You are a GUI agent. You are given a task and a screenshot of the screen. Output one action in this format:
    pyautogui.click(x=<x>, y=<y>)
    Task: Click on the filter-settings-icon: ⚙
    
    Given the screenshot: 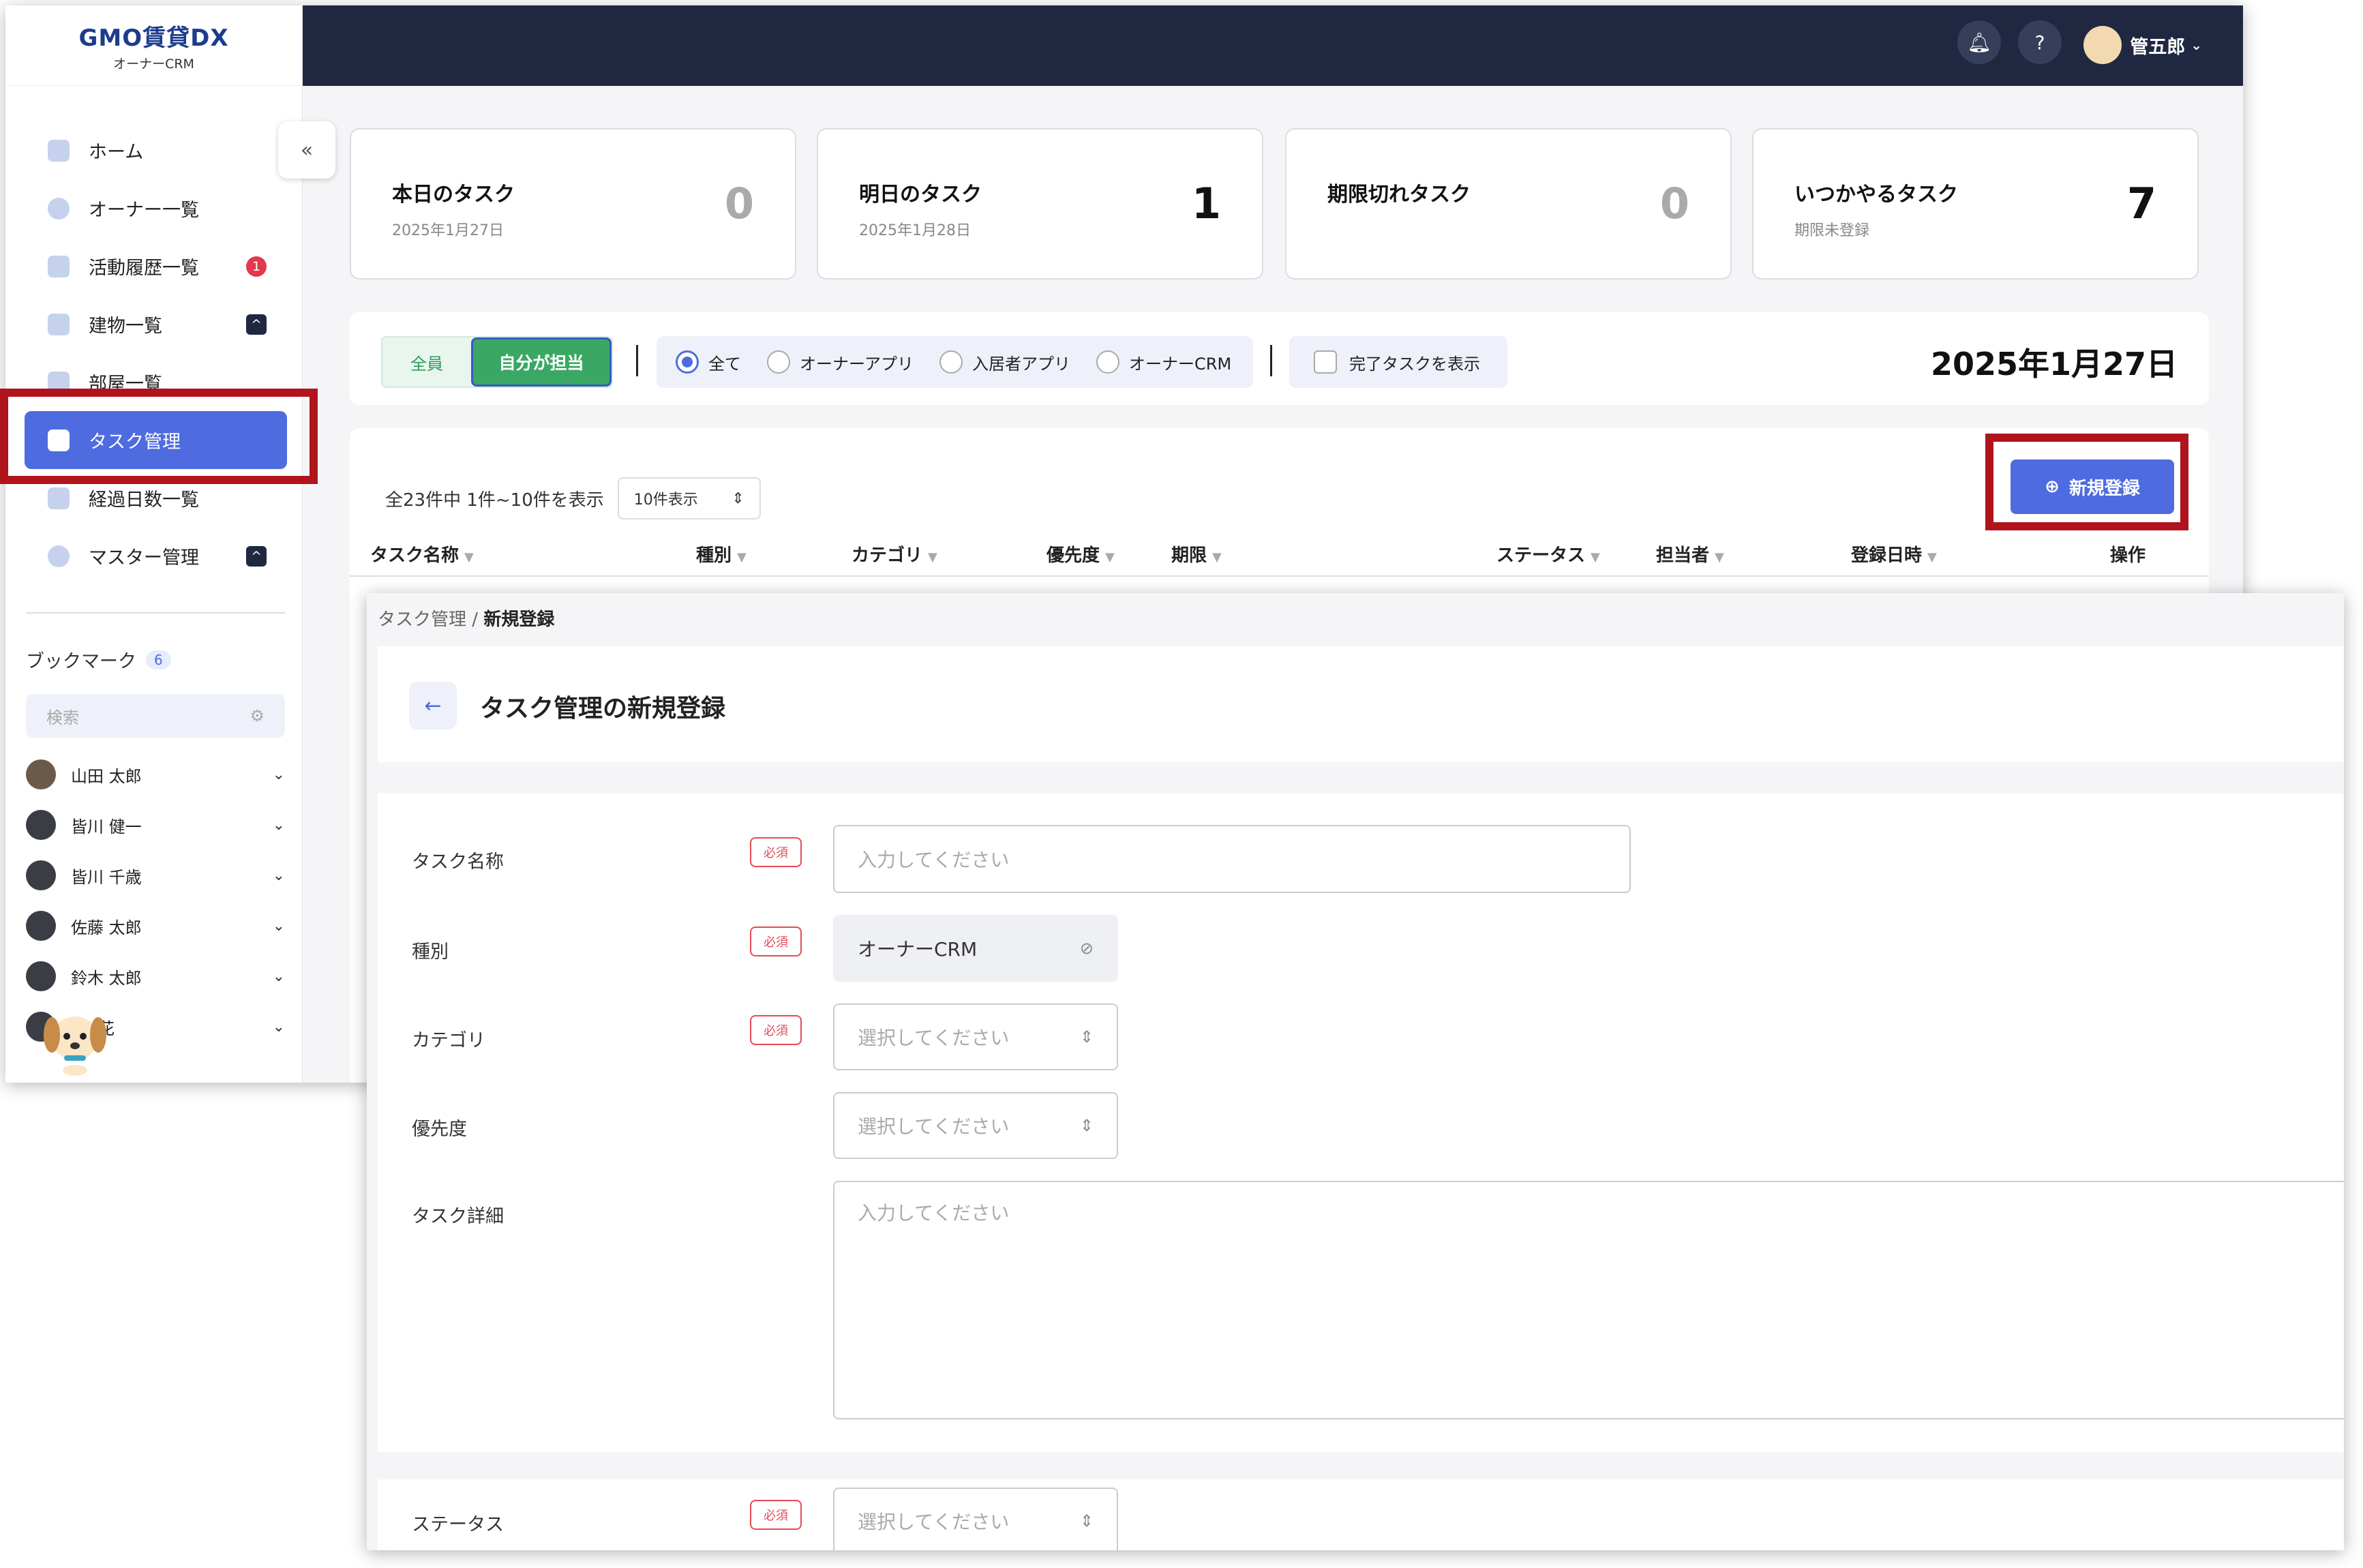 What is the action you would take?
    pyautogui.click(x=257, y=715)
    